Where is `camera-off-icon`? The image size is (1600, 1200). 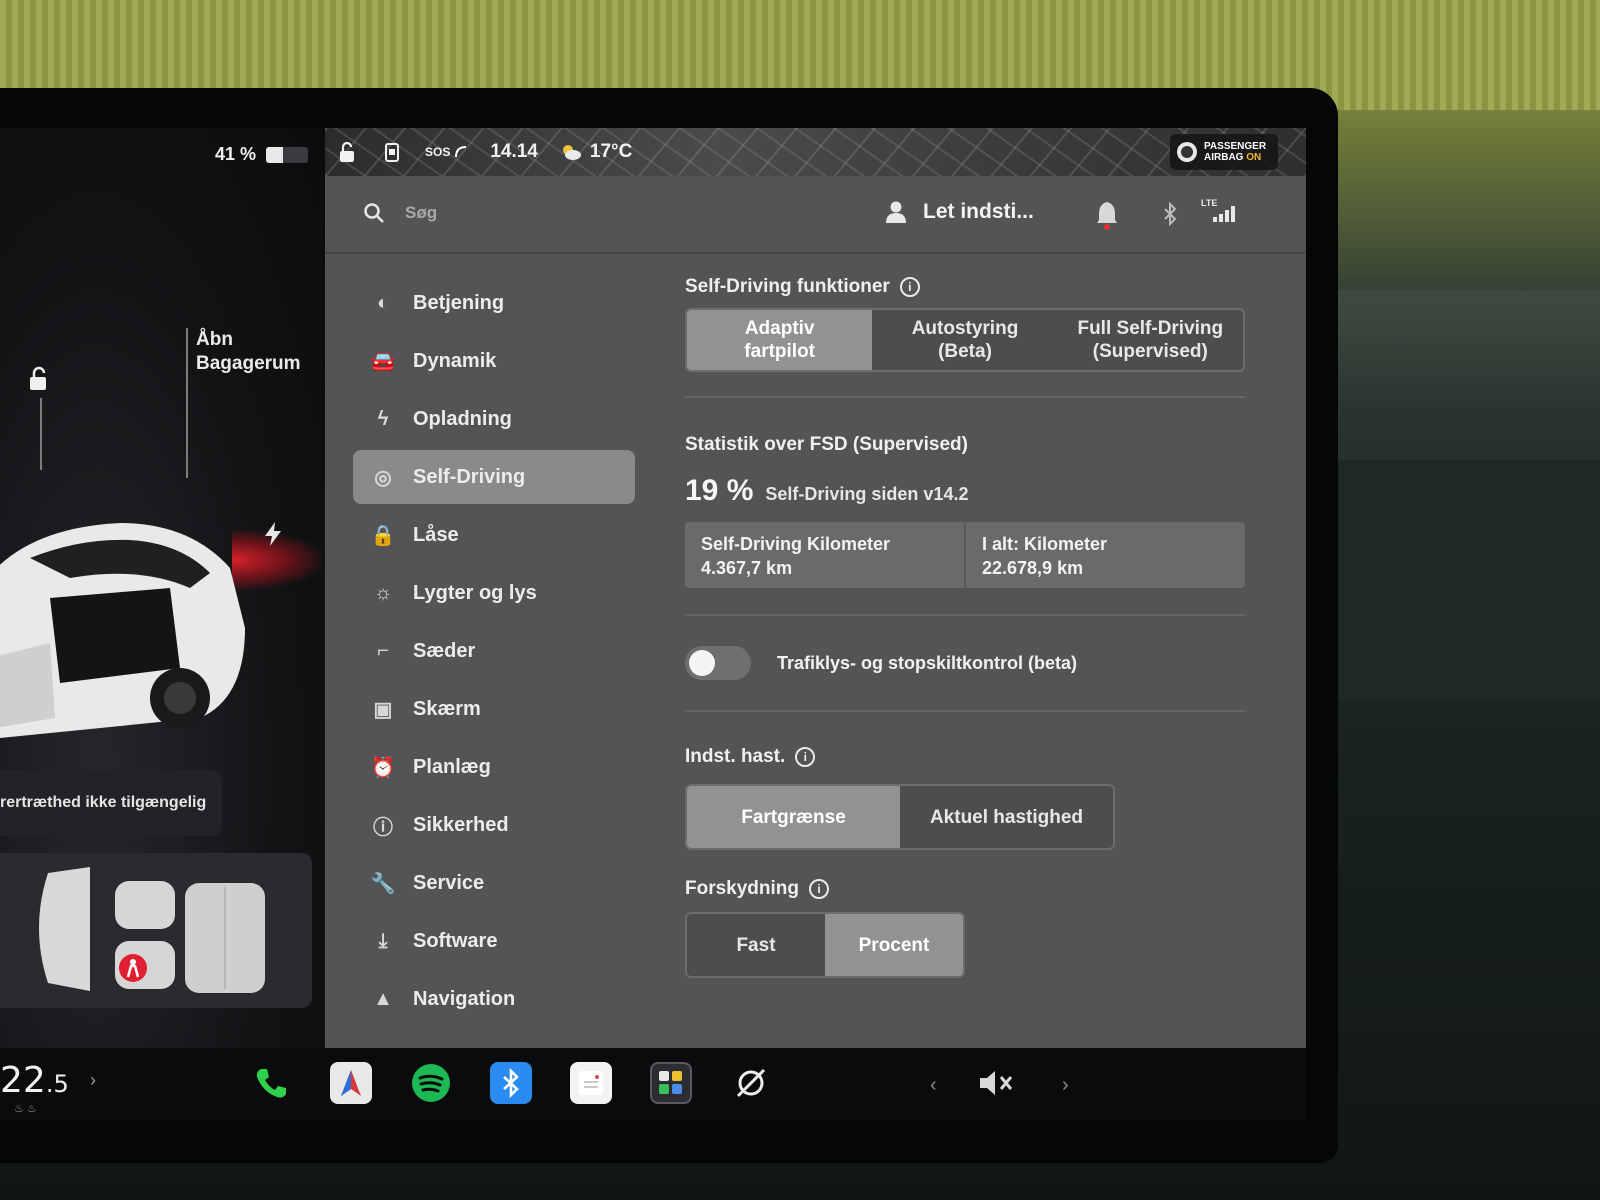
camera-off-icon is located at coordinates (751, 1083).